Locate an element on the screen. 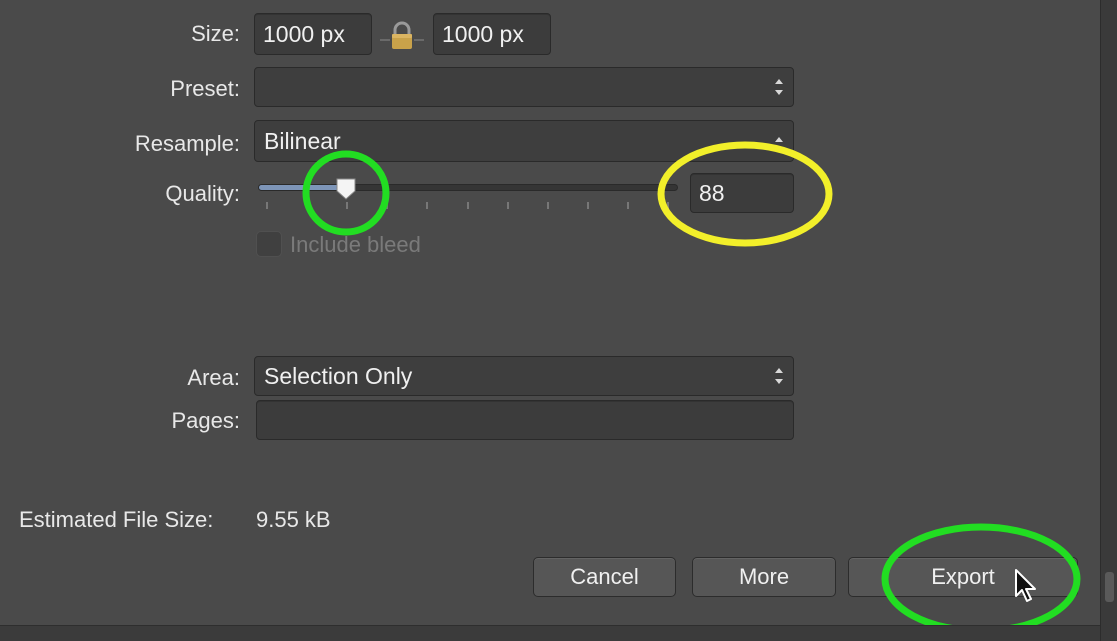 The height and width of the screenshot is (641, 1117). height-value: 1000 px is located at coordinates (483, 33).